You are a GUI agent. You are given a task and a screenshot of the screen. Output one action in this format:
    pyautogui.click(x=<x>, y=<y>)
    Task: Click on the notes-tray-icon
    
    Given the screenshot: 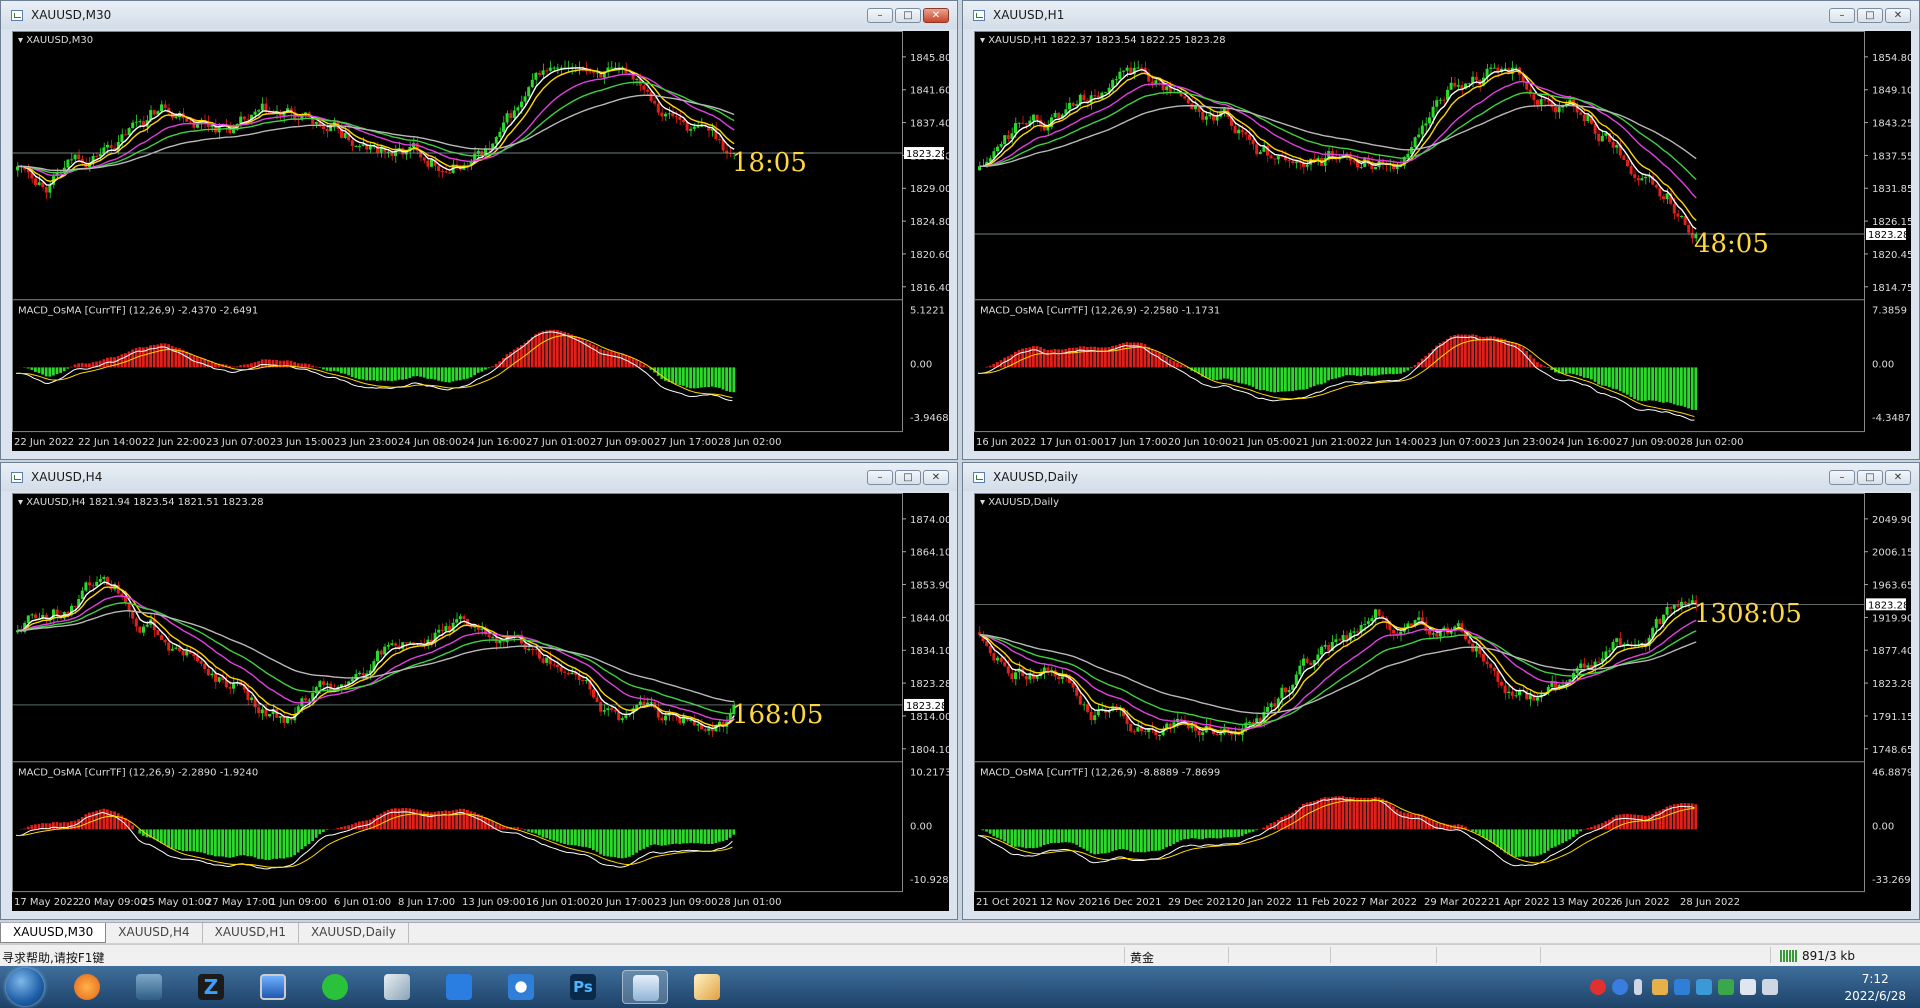 What is the action you would take?
    pyautogui.click(x=1682, y=987)
    